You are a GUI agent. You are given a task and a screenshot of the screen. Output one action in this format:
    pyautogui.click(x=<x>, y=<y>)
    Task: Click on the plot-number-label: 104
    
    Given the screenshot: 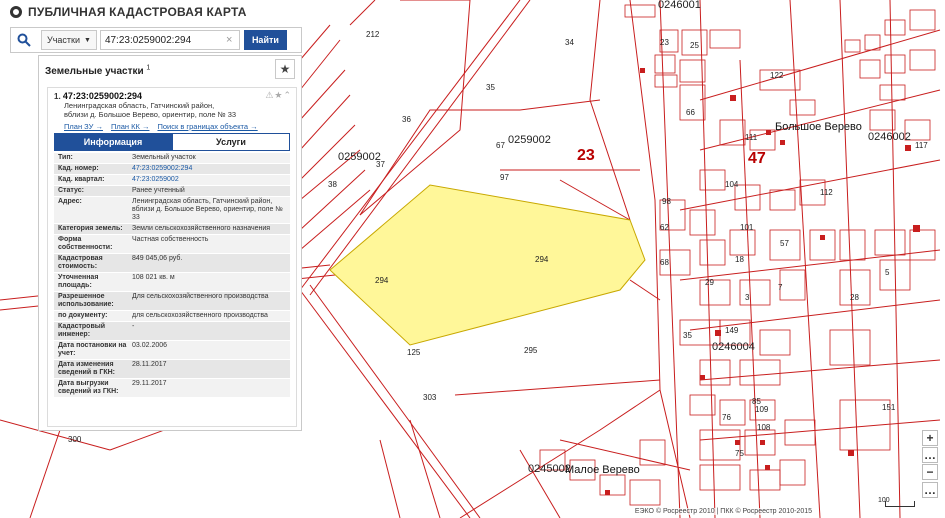 What is the action you would take?
    pyautogui.click(x=732, y=184)
    